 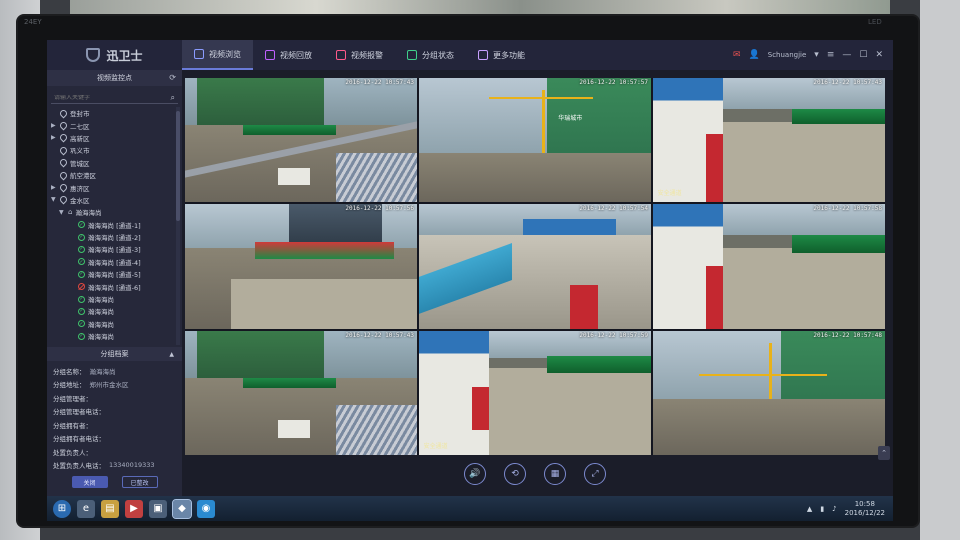 What do you see at coordinates (515, 474) in the screenshot?
I see `snapshot-icon: ⟲` at bounding box center [515, 474].